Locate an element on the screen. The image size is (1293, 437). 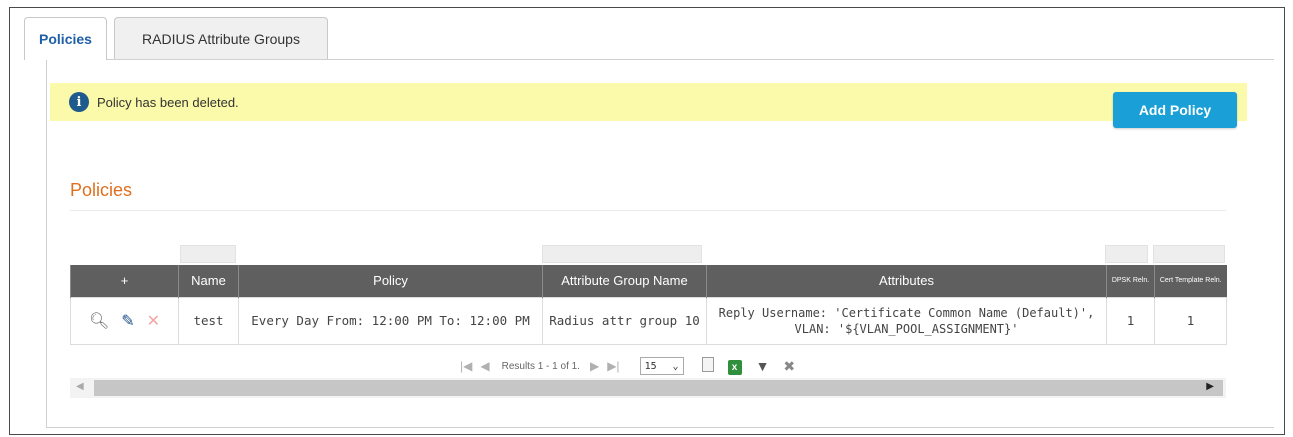
cell-cert-template-reln: 1 is located at coordinates (1190, 320).